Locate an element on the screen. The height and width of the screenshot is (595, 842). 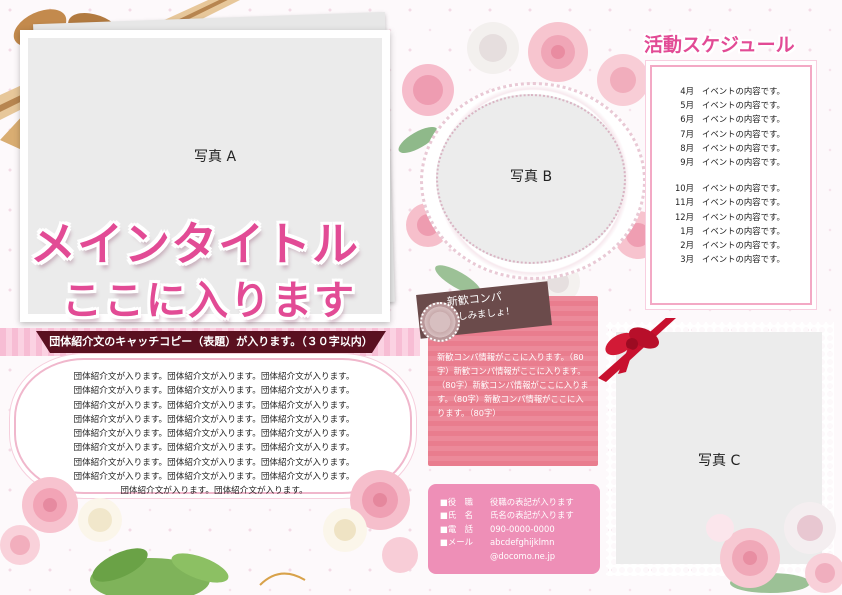
contact-row: @docomo.ne.jp is located at coordinates (507, 556).